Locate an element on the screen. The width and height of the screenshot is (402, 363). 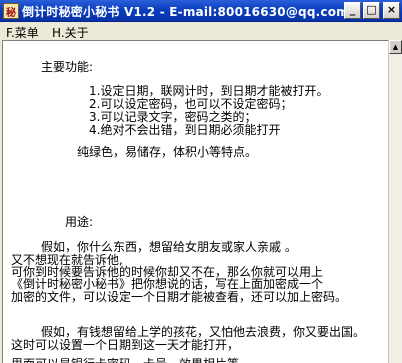
menu-bar: F.菜单 H.关于 is located at coordinates (201, 31).